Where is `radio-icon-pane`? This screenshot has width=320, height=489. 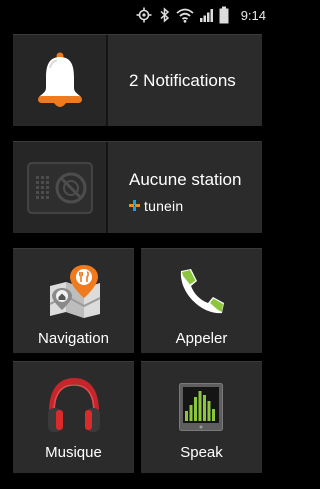 radio-icon-pane is located at coordinates (59, 187).